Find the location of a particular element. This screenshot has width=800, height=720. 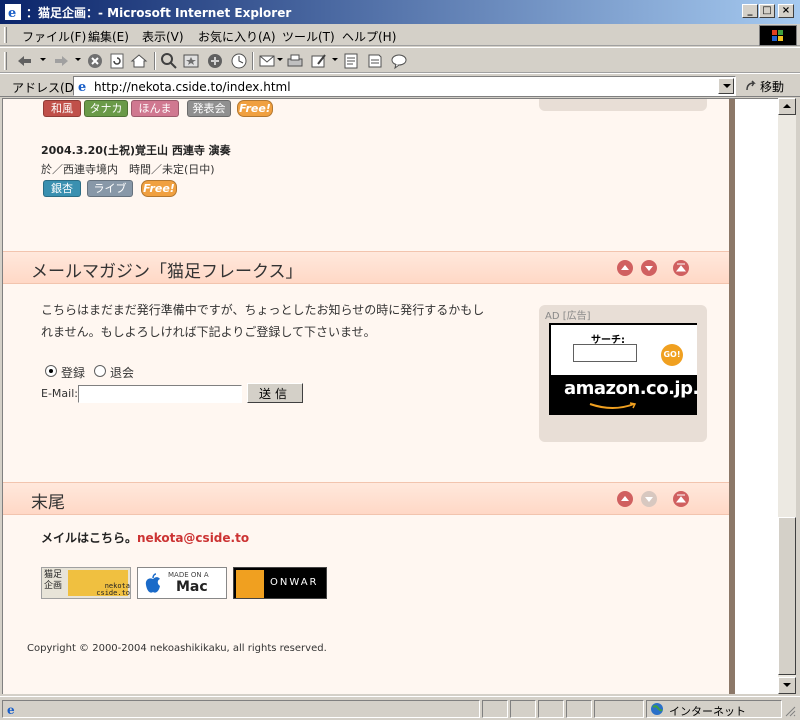

edit-dropdown-icon is located at coordinates (335, 59).